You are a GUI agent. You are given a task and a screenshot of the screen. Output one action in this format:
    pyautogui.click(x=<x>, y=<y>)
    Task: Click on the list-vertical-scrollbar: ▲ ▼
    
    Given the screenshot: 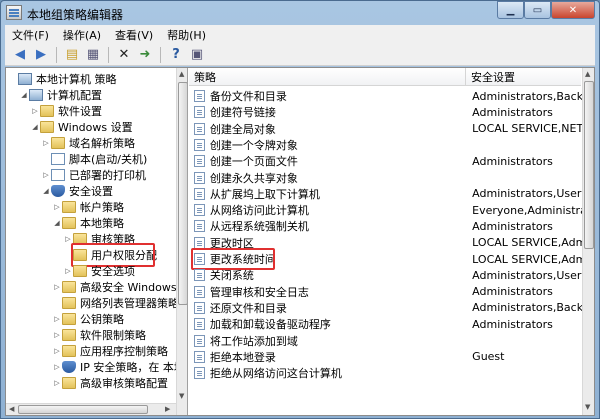 What is the action you would take?
    pyautogui.click(x=588, y=241)
    